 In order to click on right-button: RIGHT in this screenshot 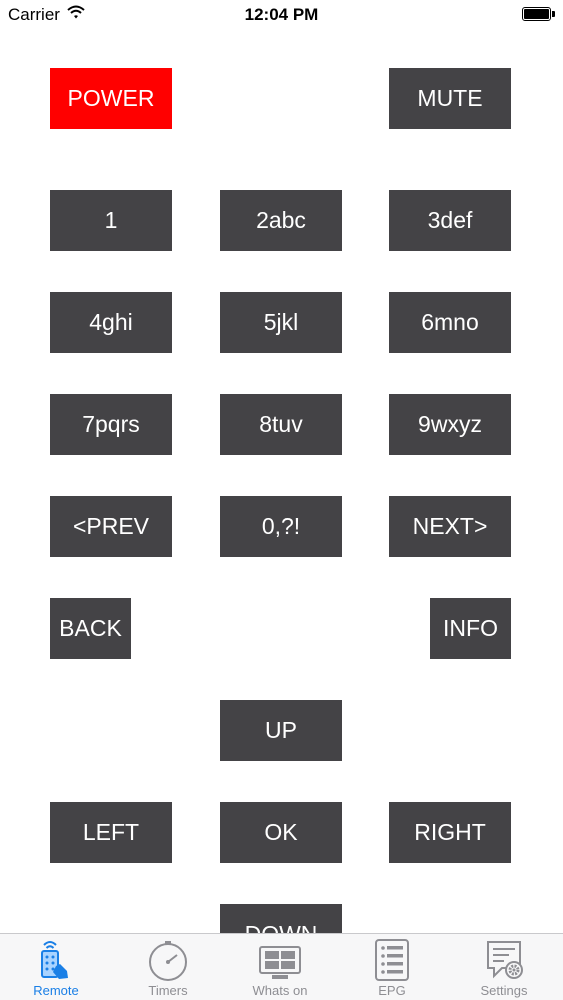, I will do `click(450, 832)`.